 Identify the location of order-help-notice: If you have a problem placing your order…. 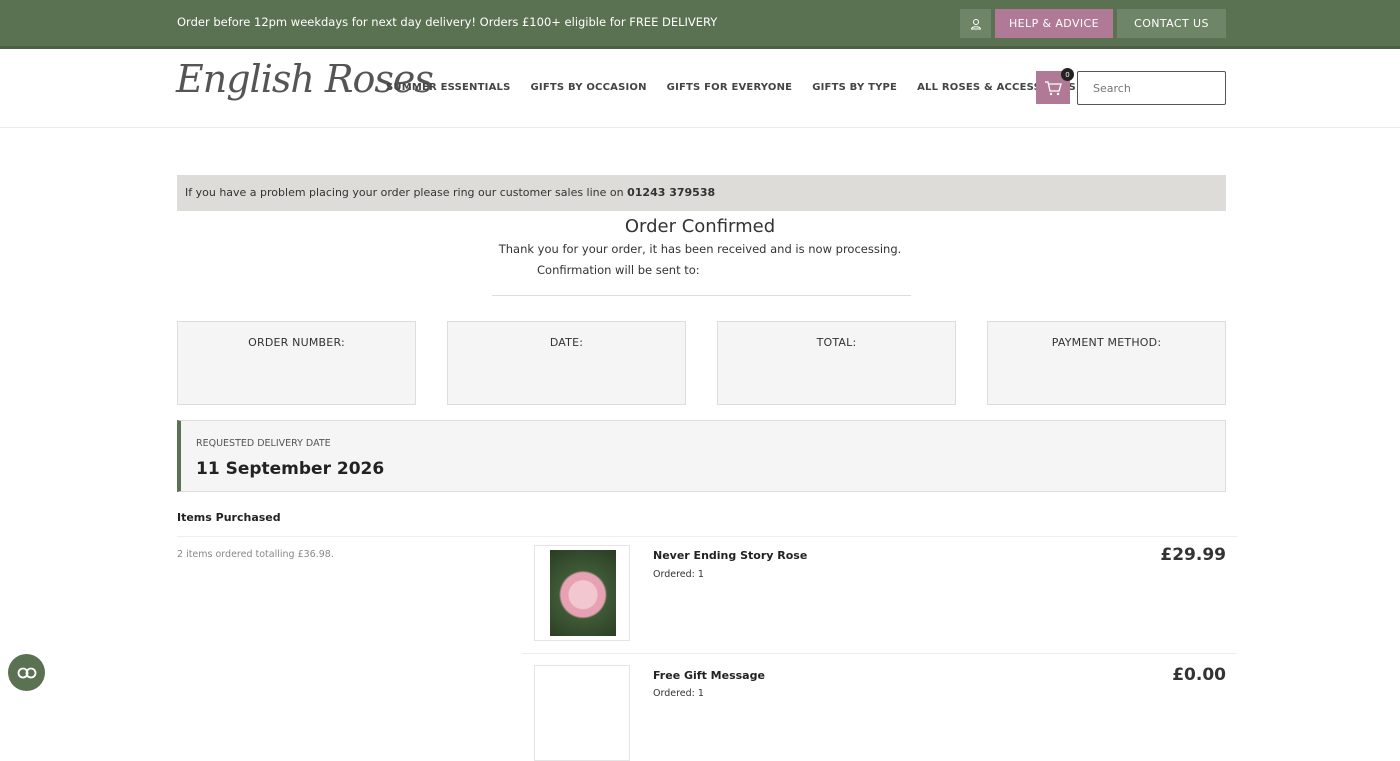
(701, 193).